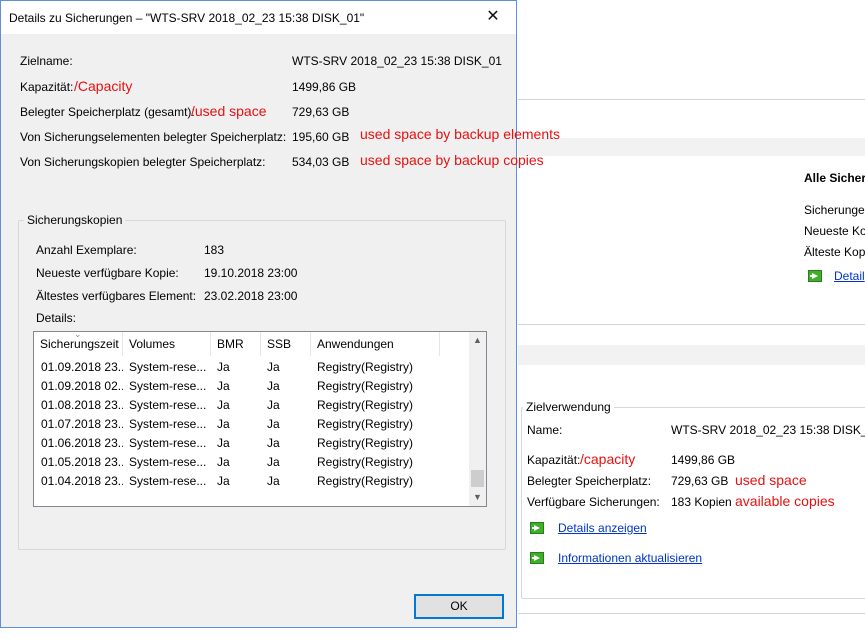 The width and height of the screenshot is (865, 640). Describe the element at coordinates (554, 460) in the screenshot. I see `capacity-label: Kapazität:` at that location.